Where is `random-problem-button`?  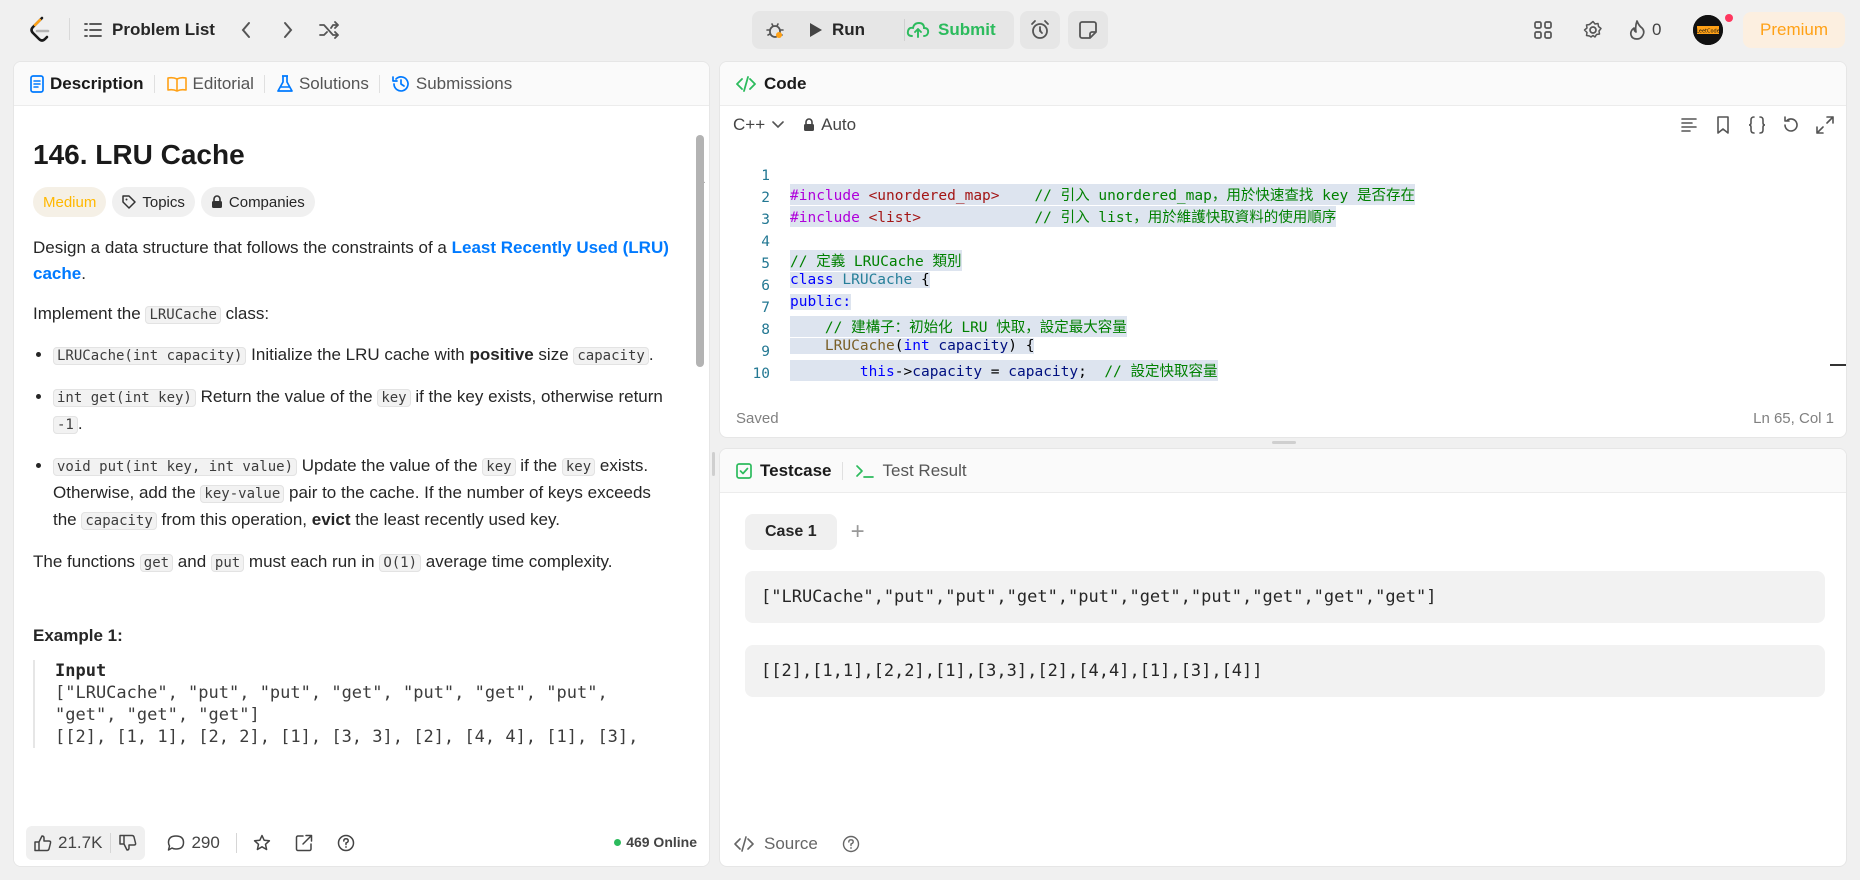 random-problem-button is located at coordinates (330, 30).